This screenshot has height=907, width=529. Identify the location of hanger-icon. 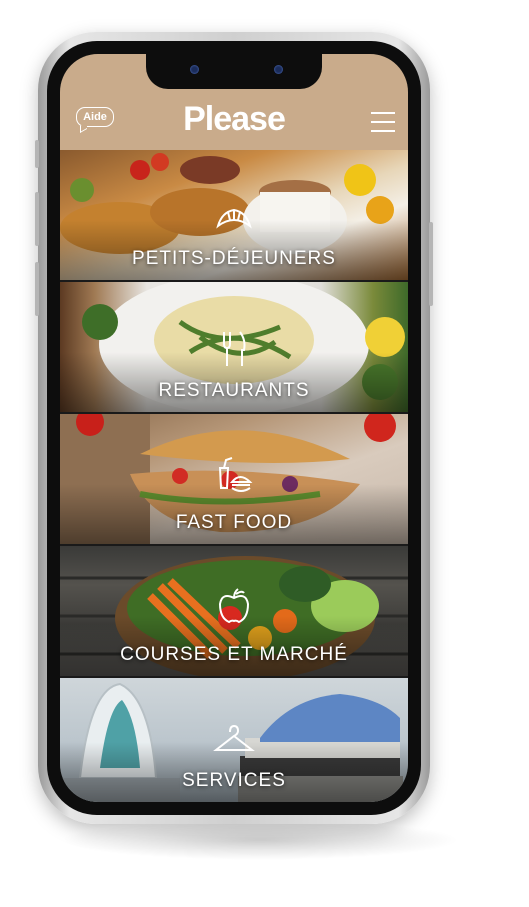
(234, 737).